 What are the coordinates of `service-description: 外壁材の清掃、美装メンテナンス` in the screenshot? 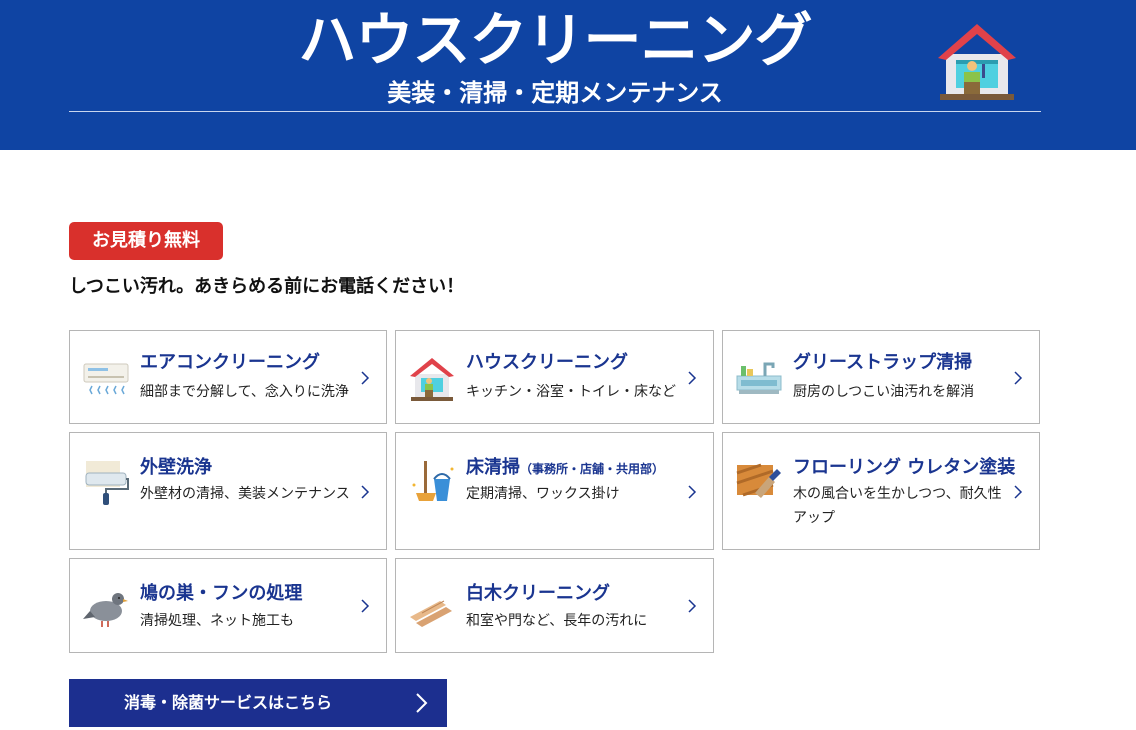 It's located at (245, 494).